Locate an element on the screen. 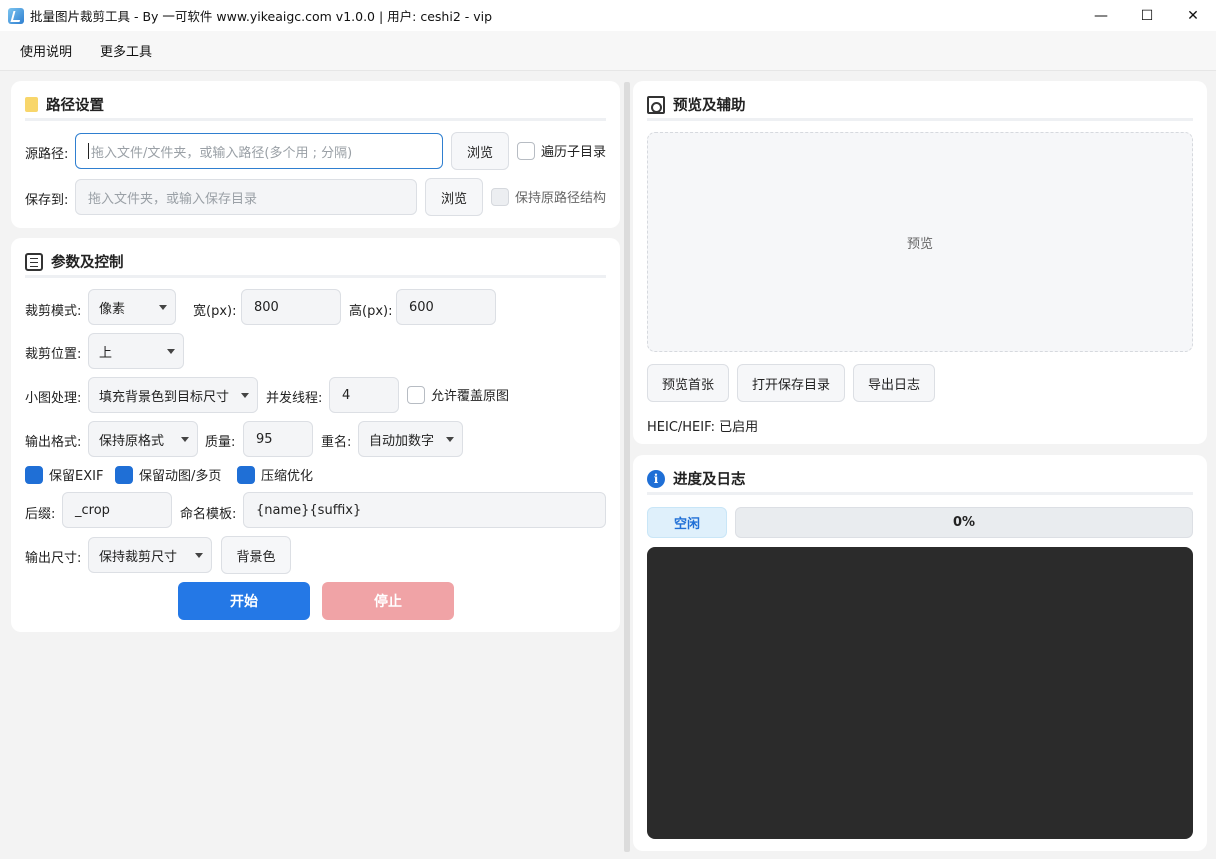 The image size is (1216, 859). quality-label: 质量: is located at coordinates (220, 442).